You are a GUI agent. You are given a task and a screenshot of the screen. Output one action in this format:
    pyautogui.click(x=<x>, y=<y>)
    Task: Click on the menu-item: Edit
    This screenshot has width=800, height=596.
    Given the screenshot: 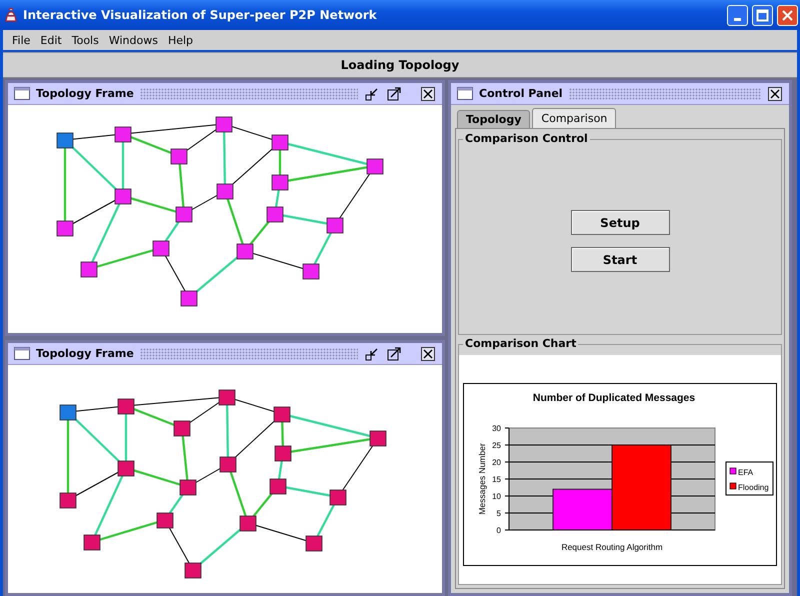 What is the action you would take?
    pyautogui.click(x=51, y=40)
    